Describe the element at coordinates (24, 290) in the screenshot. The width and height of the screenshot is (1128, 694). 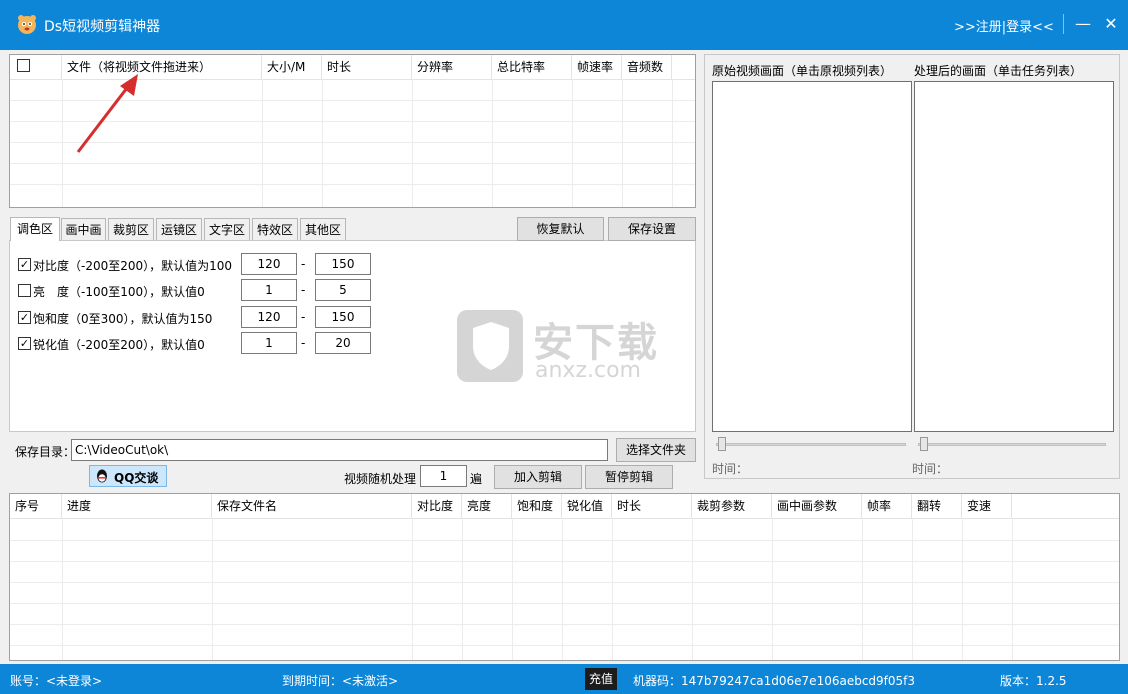
I see `brightness-checkbox` at that location.